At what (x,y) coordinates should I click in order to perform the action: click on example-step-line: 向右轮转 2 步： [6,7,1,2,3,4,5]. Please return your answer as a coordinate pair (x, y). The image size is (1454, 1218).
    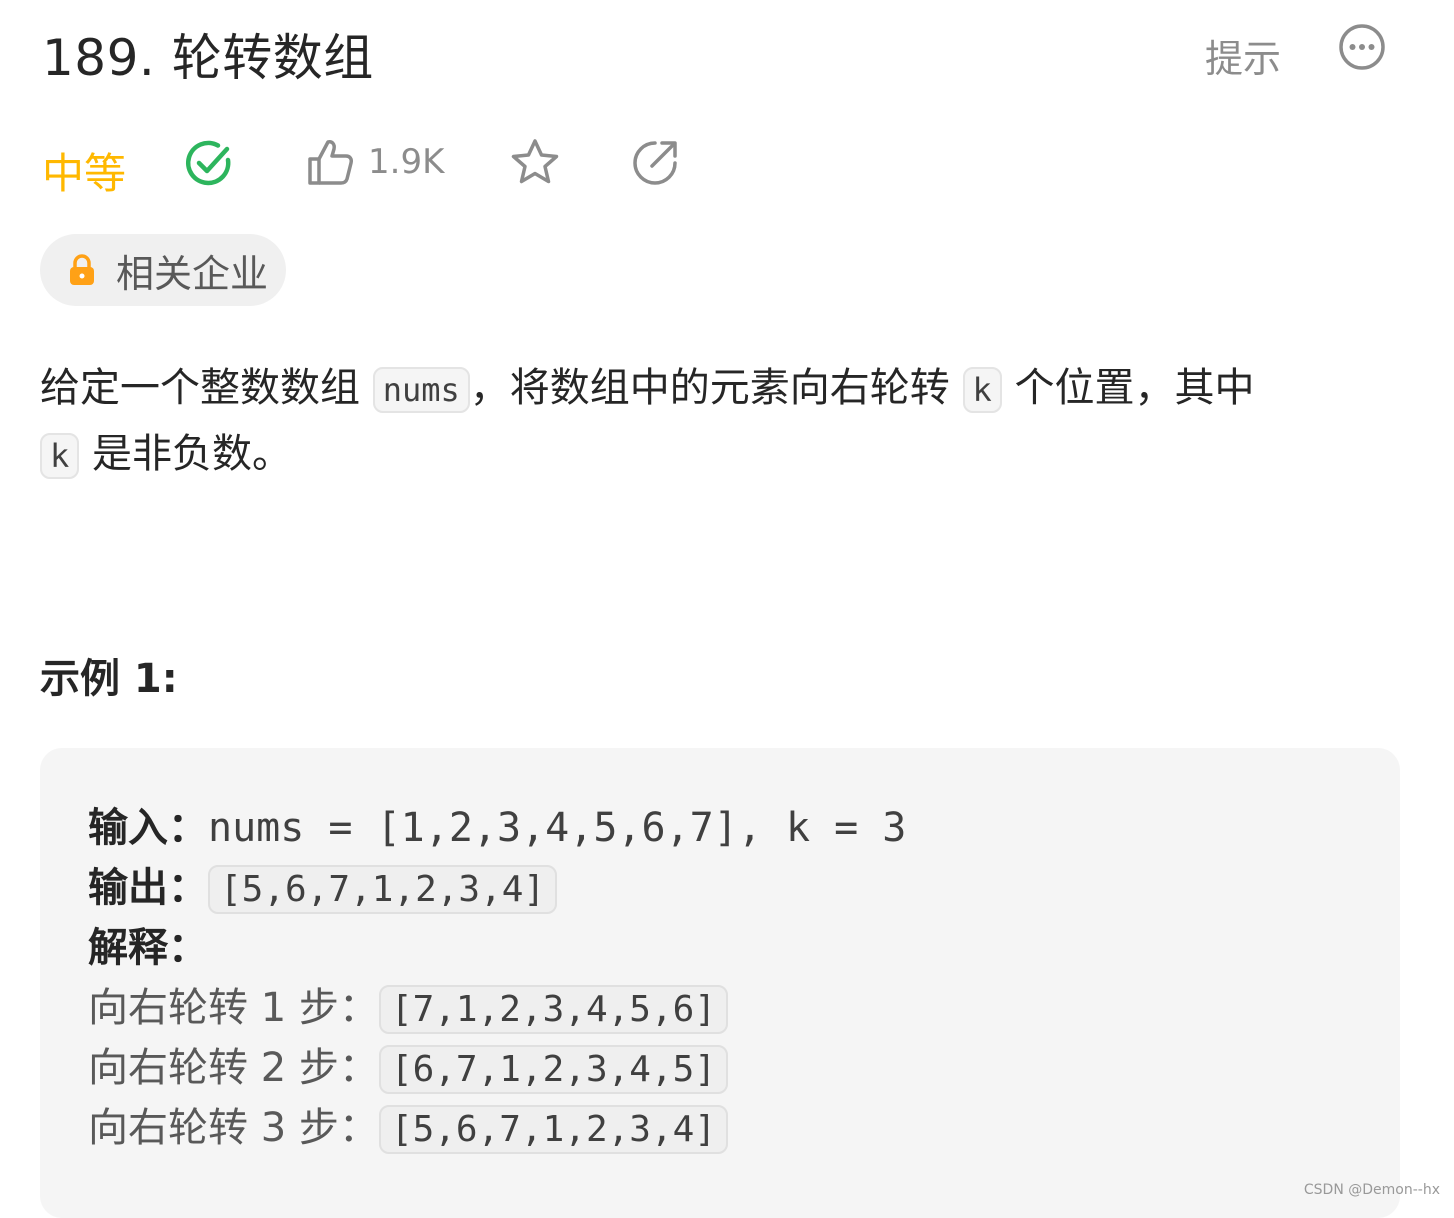
    Looking at the image, I should click on (408, 1068).